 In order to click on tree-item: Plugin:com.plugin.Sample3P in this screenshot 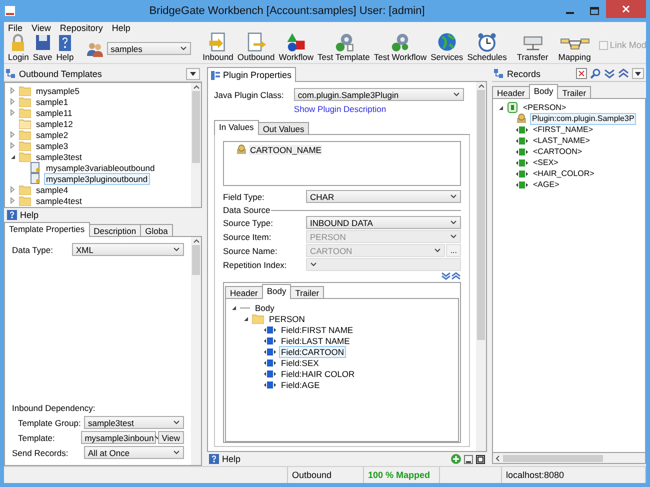, I will do `click(583, 118)`.